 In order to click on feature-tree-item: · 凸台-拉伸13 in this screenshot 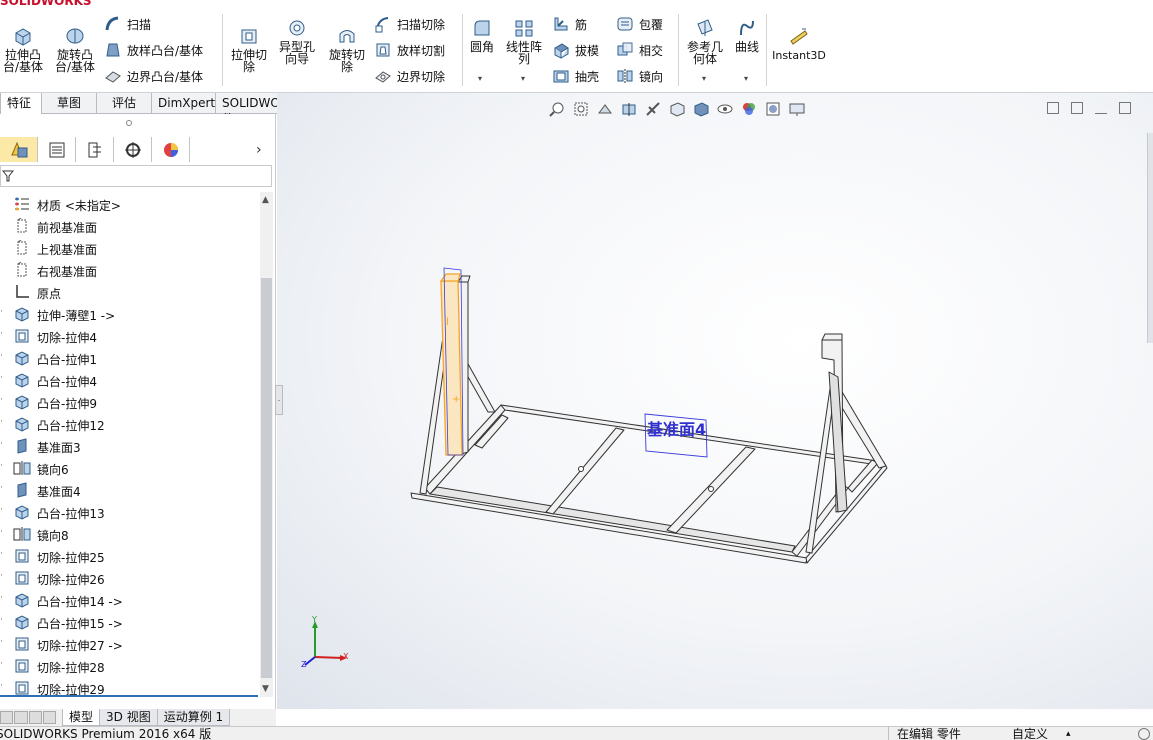, I will do `click(129, 512)`.